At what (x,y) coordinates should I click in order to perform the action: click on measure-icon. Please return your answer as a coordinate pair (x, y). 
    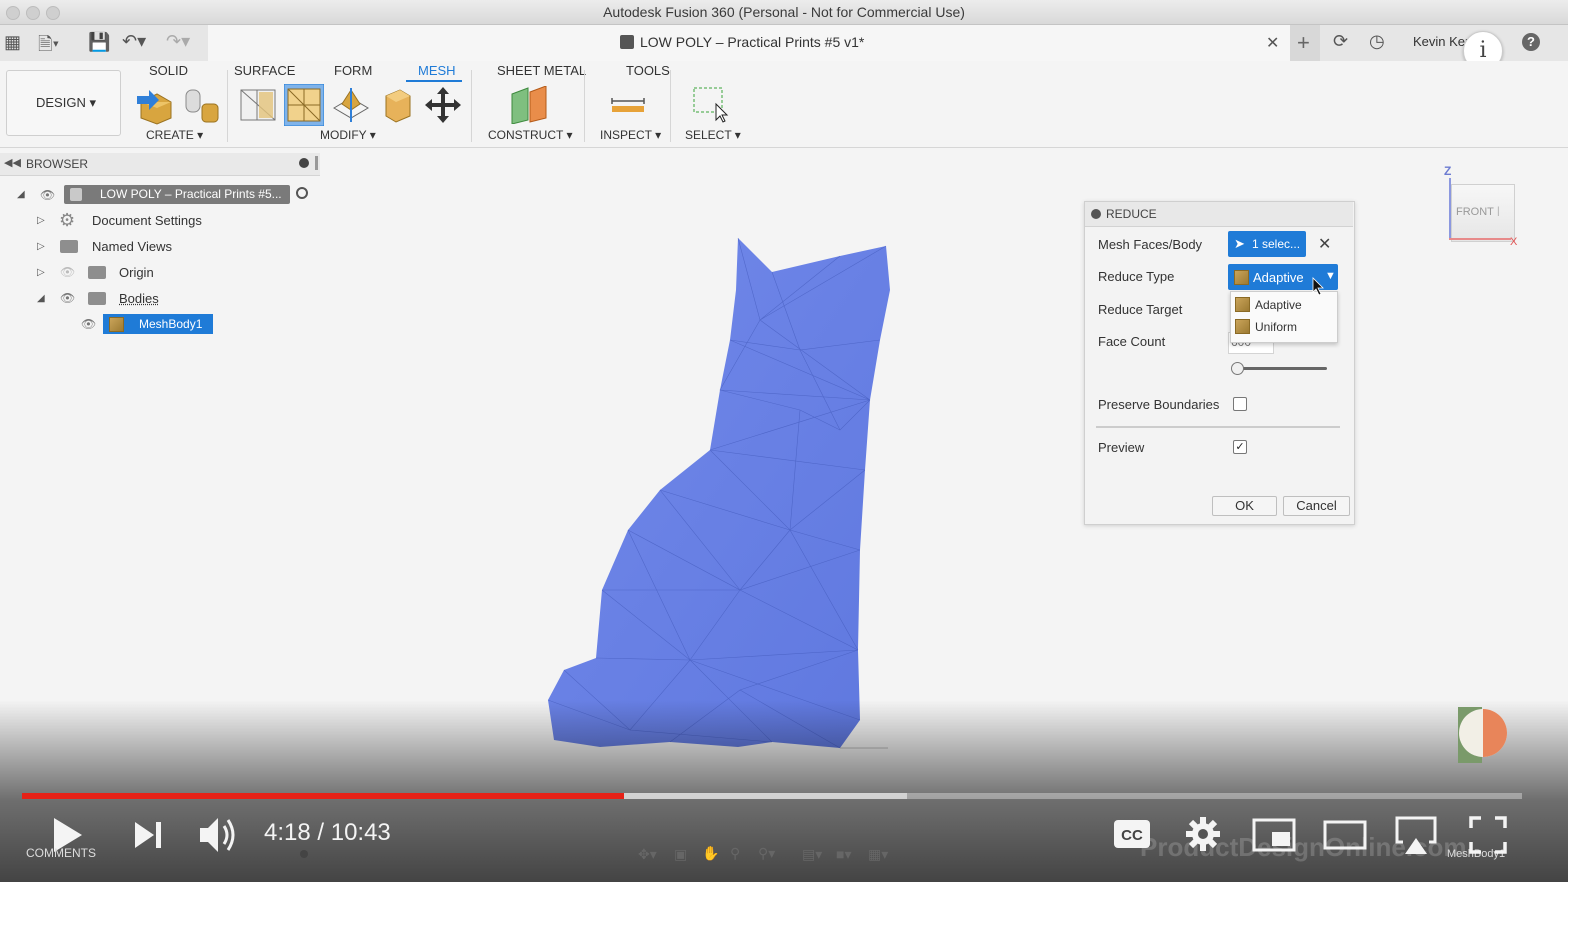
    Looking at the image, I should click on (628, 105).